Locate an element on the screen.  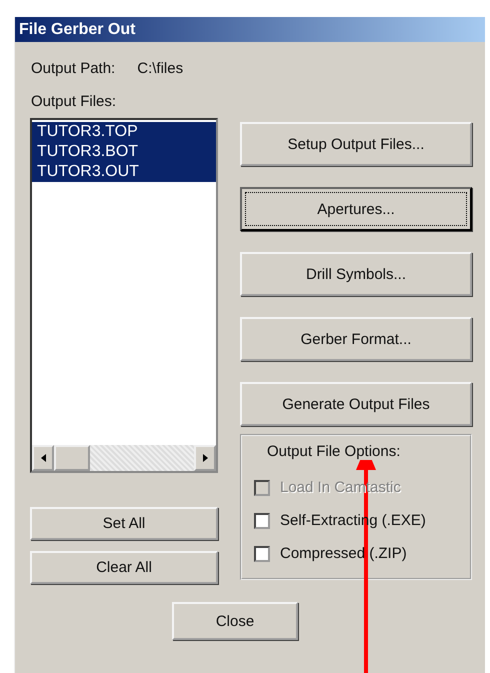
scroll-right-button is located at coordinates (205, 458).